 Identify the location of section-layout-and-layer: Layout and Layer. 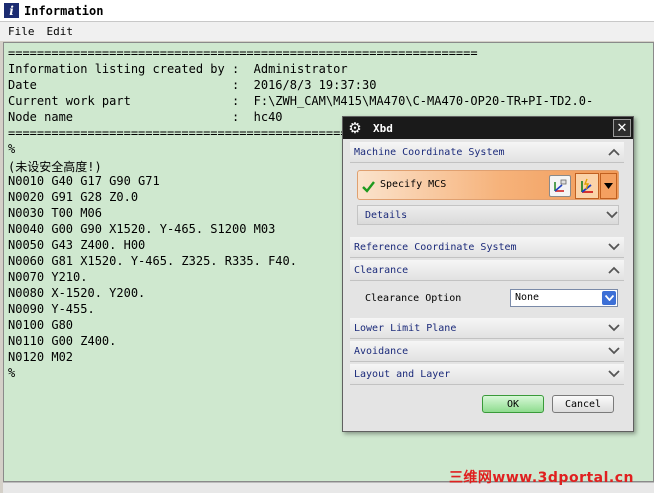
(487, 374).